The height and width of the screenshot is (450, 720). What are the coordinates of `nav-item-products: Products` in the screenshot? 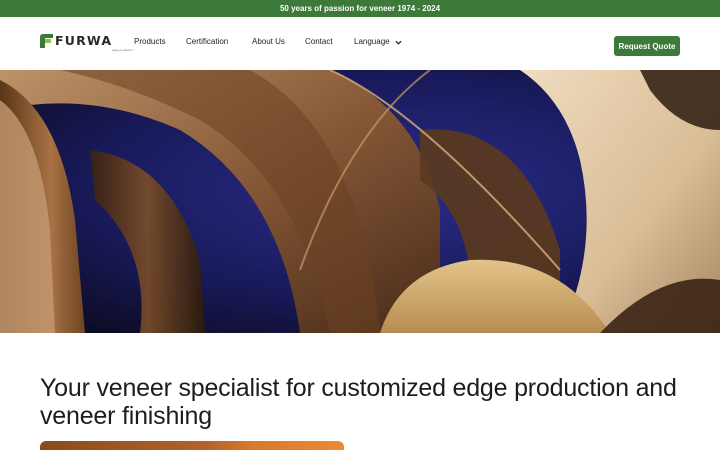 It's located at (150, 42).